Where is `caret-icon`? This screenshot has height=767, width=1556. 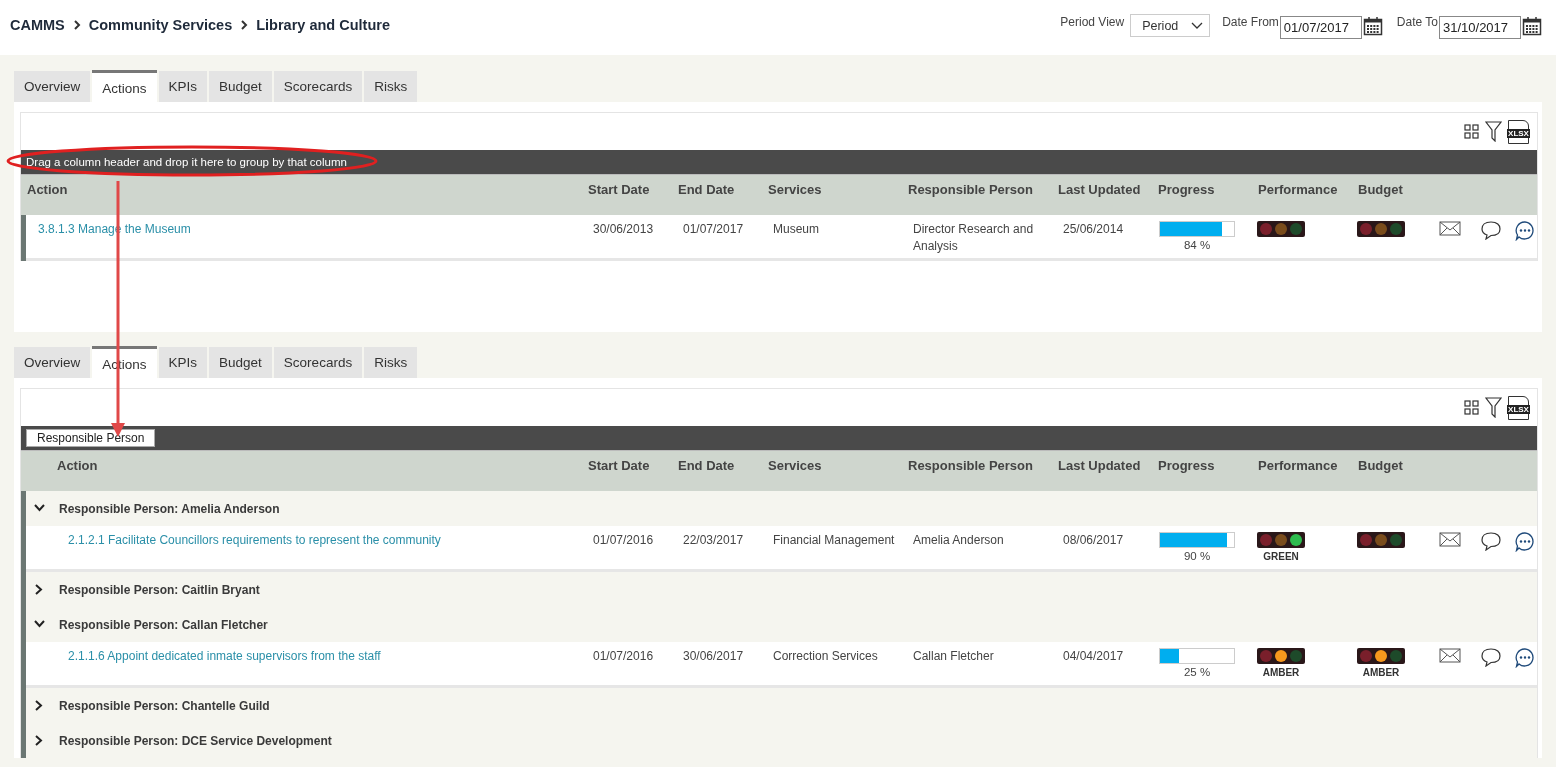
caret-icon is located at coordinates (1197, 25).